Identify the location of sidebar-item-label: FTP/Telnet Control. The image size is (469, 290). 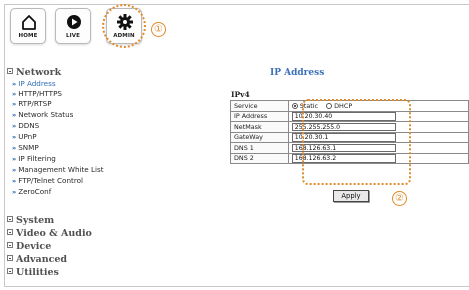
(51, 180).